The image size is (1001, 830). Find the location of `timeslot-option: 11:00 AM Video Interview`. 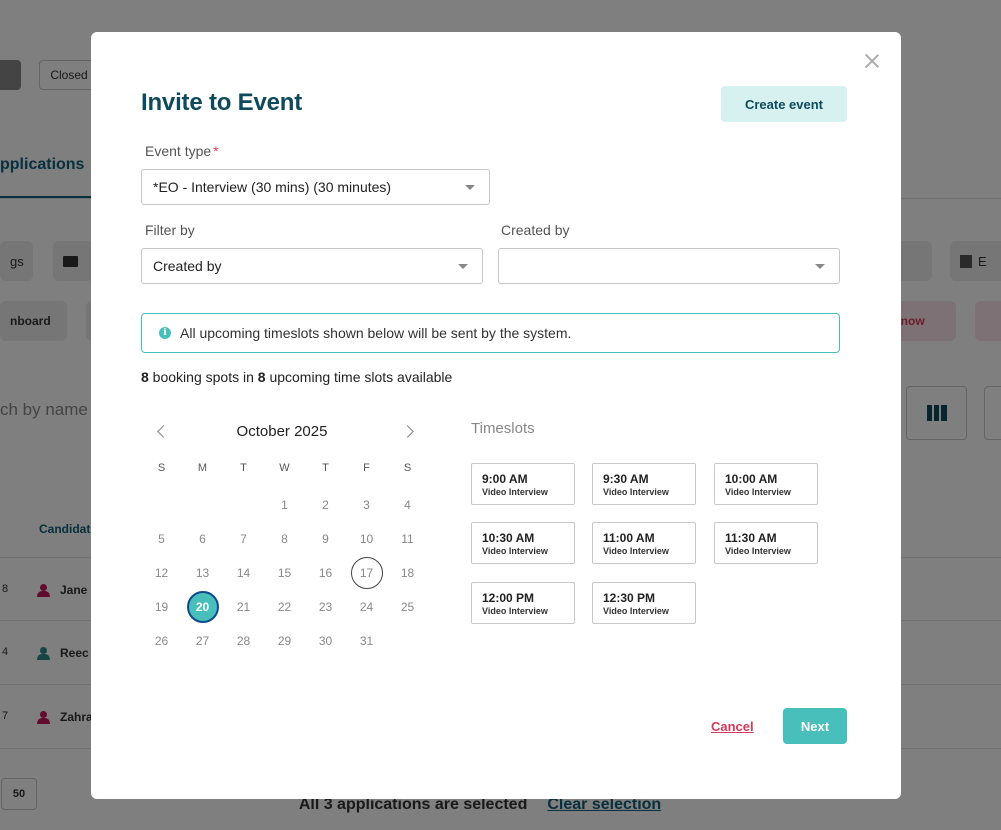

timeslot-option: 11:00 AM Video Interview is located at coordinates (644, 543).